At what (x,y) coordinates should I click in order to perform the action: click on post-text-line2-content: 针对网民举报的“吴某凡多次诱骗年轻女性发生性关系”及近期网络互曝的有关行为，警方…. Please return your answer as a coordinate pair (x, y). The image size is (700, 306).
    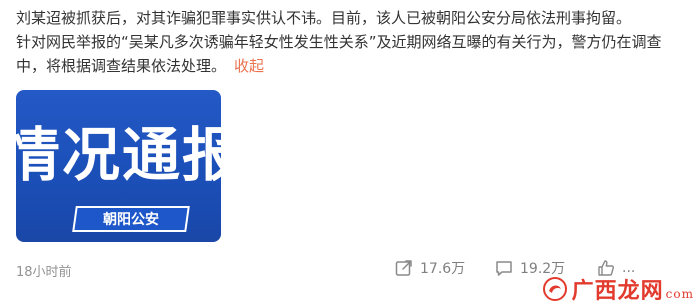
    Looking at the image, I should click on (339, 54).